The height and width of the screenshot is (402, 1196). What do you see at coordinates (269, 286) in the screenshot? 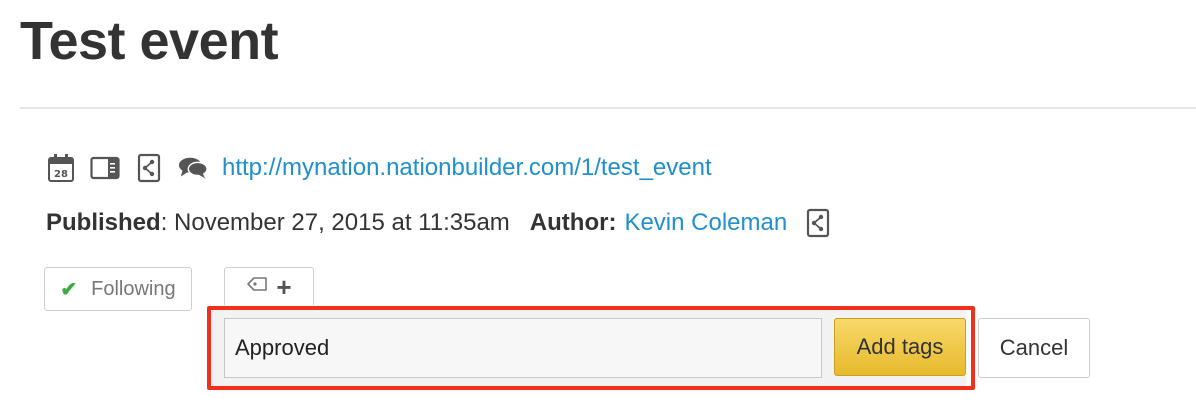
I see `add-tag-toggle-button: +` at bounding box center [269, 286].